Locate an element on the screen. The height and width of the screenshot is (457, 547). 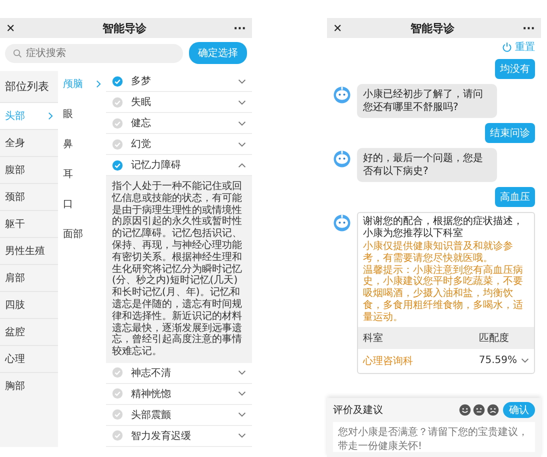
user-message: 结束问诊 is located at coordinates (510, 133).